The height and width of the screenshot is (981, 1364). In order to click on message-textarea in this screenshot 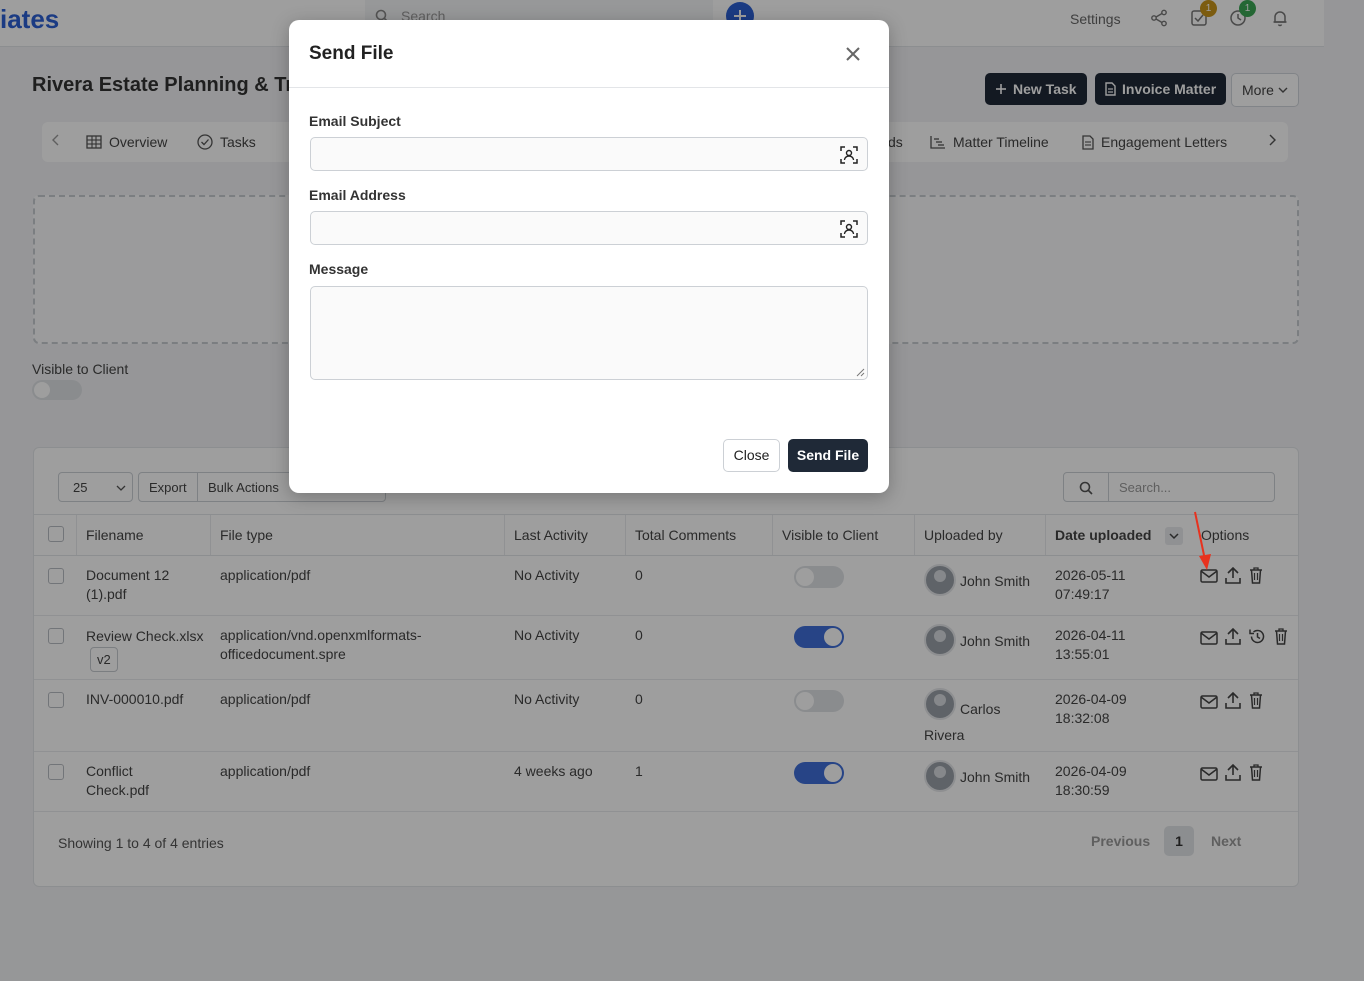, I will do `click(589, 333)`.